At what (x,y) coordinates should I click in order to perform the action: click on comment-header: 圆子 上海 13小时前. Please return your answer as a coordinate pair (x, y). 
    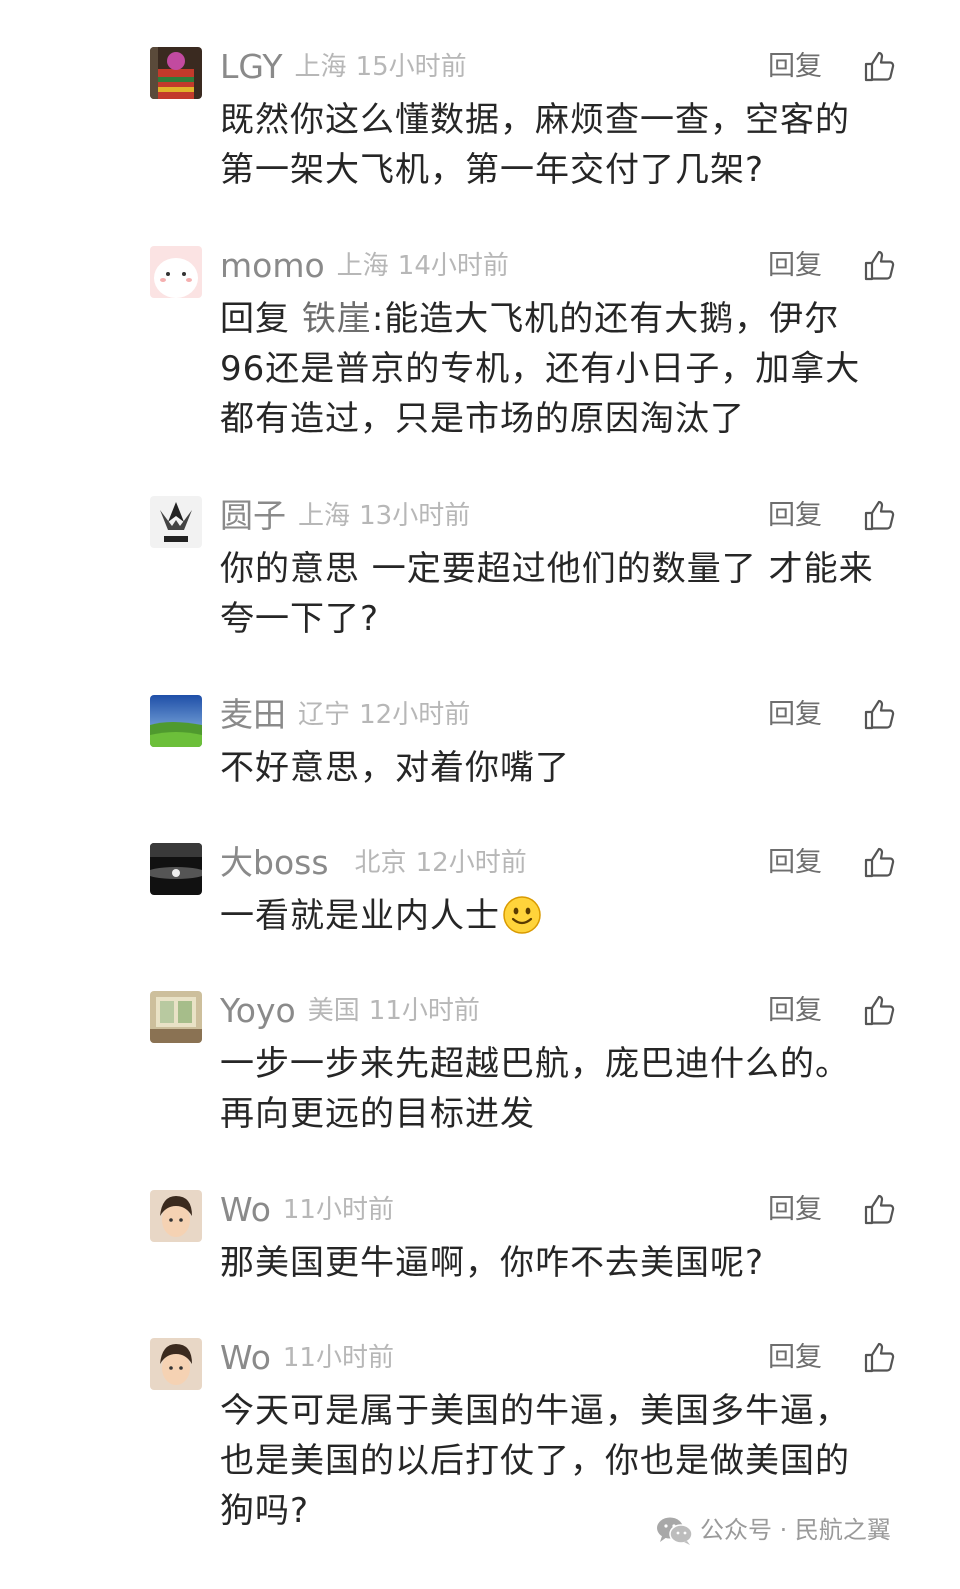
    Looking at the image, I should click on (345, 516).